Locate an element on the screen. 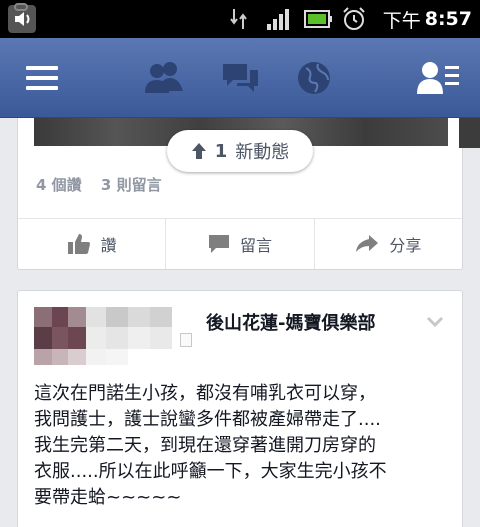 The height and width of the screenshot is (527, 480). new-stories-button: 1 新動態 is located at coordinates (240, 151).